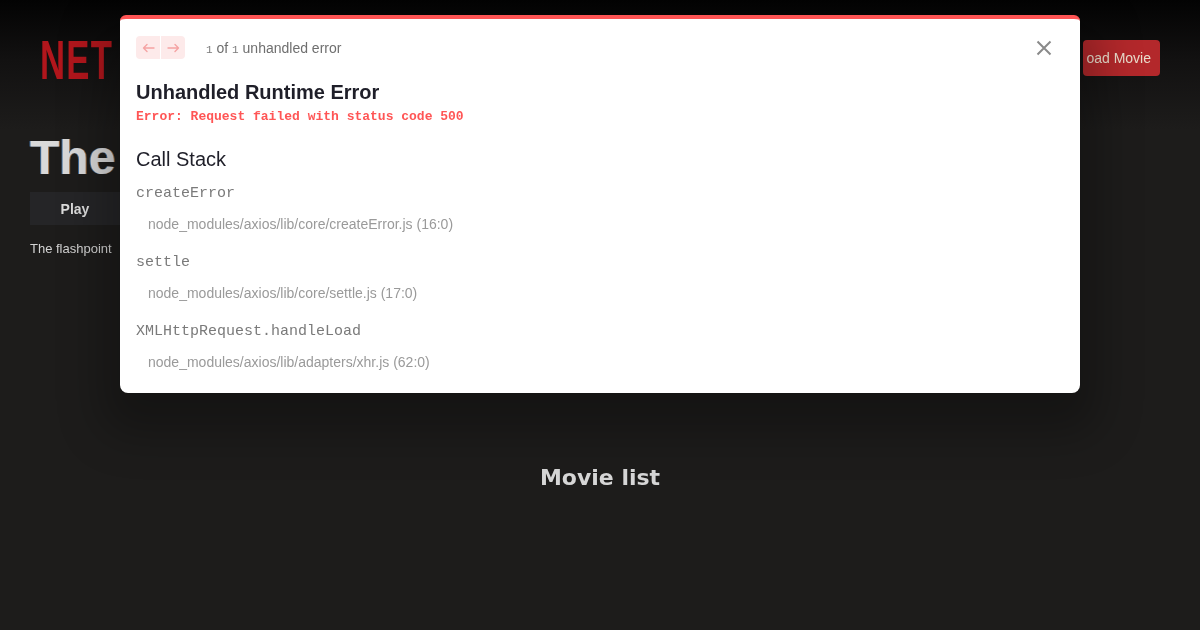  I want to click on stack-frame-location: node_modules/axios/lib/adapters/xhr.js (62:0), so click(289, 362).